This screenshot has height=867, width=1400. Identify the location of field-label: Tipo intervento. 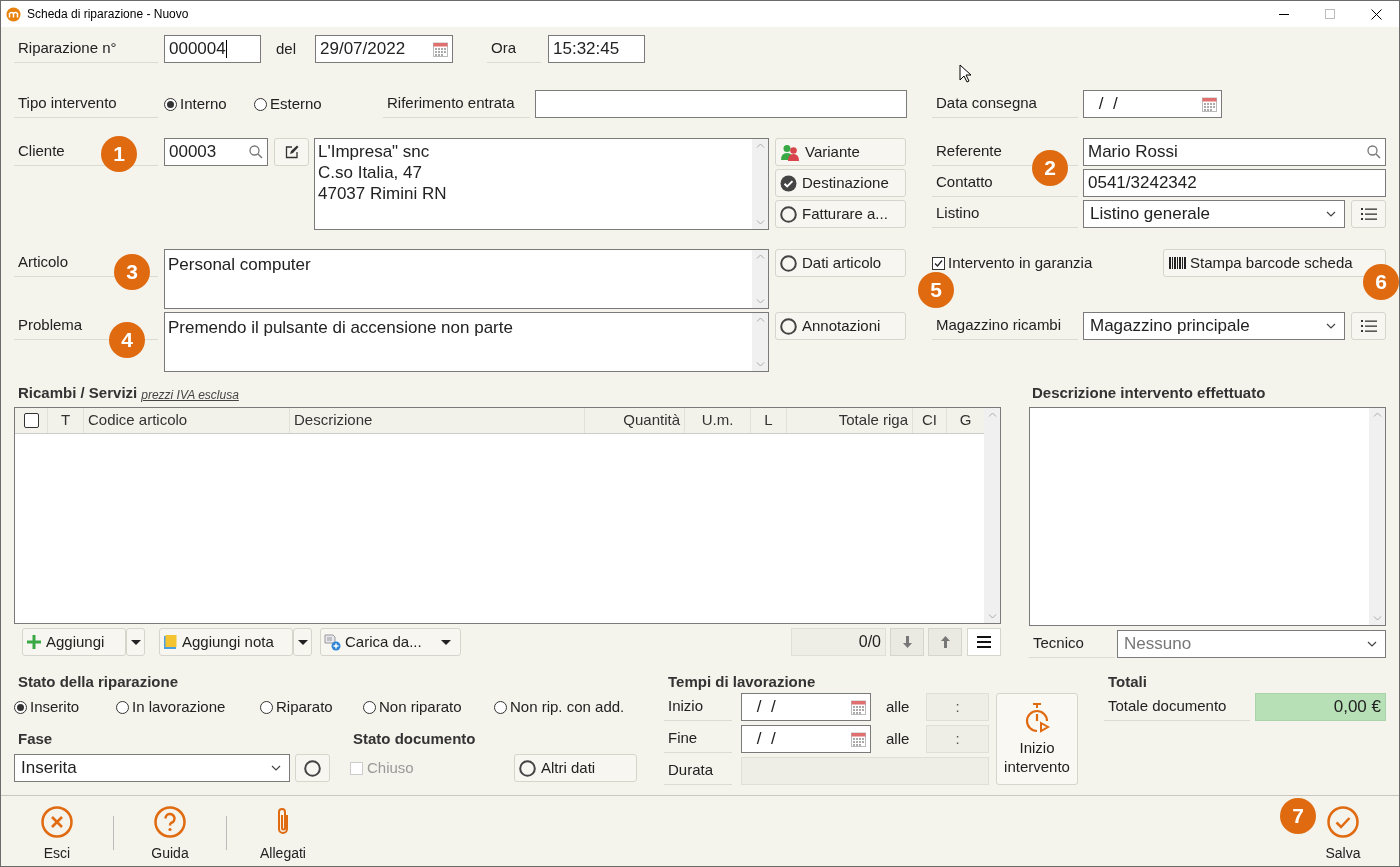
(86, 104).